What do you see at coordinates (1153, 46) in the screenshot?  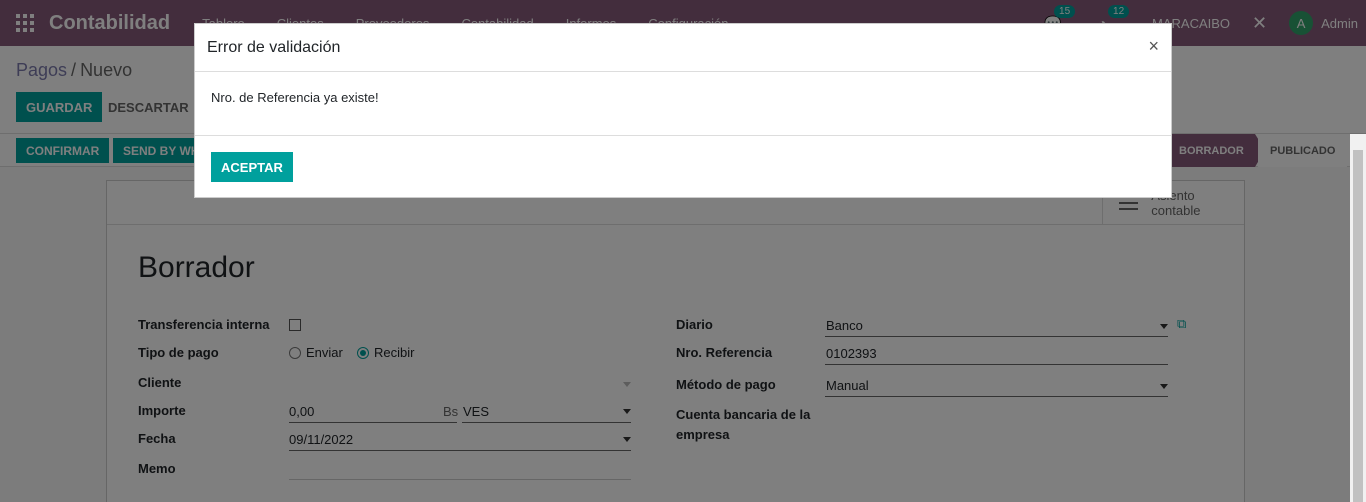 I see `close-icon: ×` at bounding box center [1153, 46].